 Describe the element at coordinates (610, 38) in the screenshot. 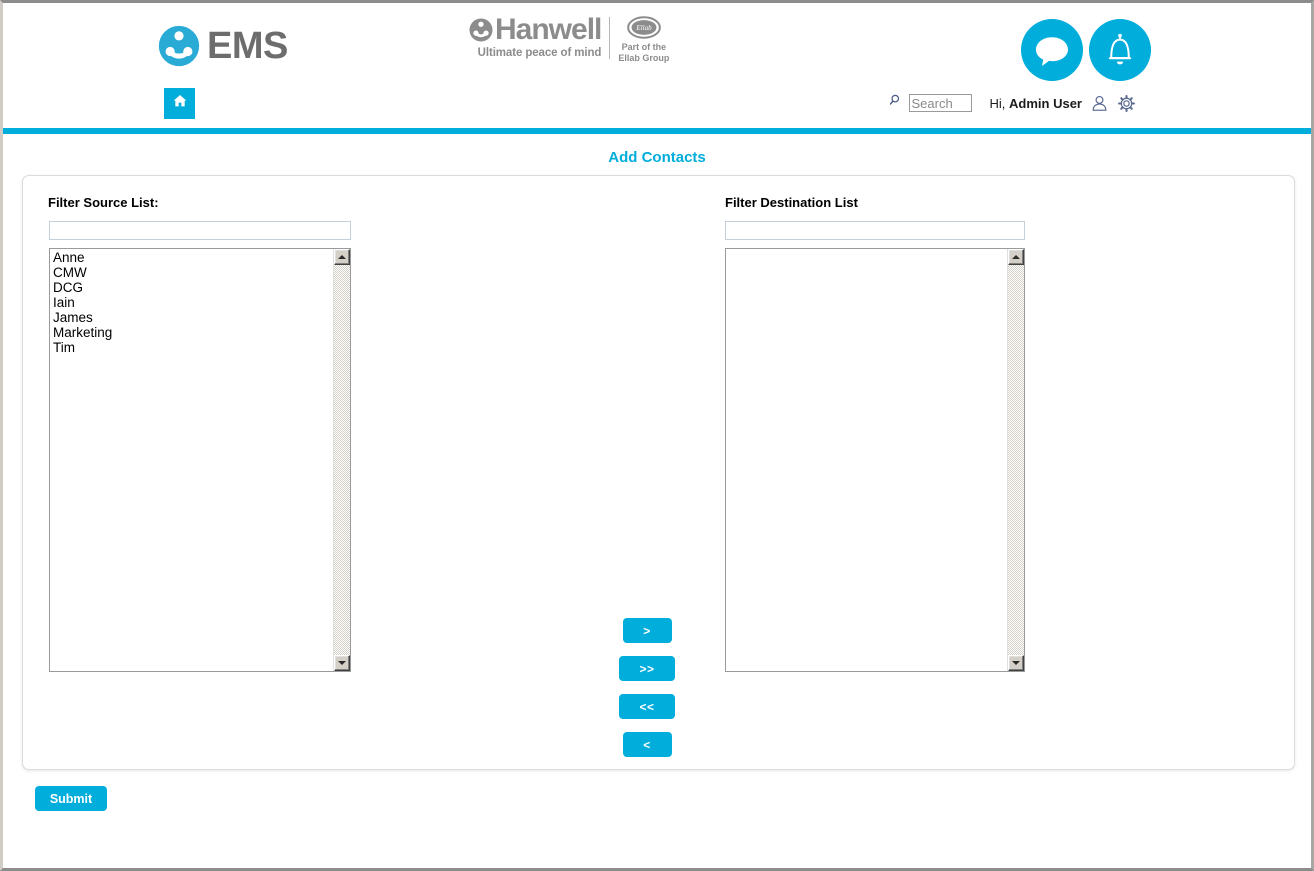

I see `logo-divider` at that location.